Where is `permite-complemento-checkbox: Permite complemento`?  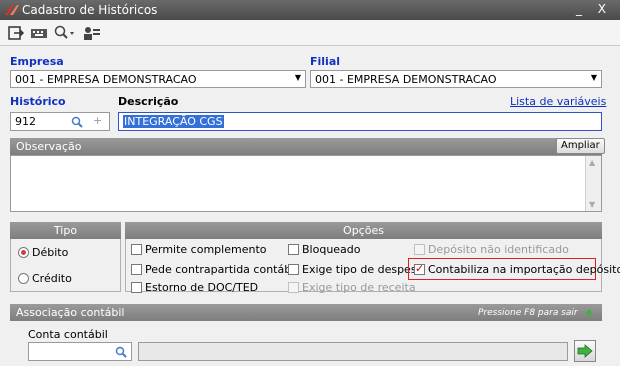 permite-complemento-checkbox: Permite complemento is located at coordinates (198, 249).